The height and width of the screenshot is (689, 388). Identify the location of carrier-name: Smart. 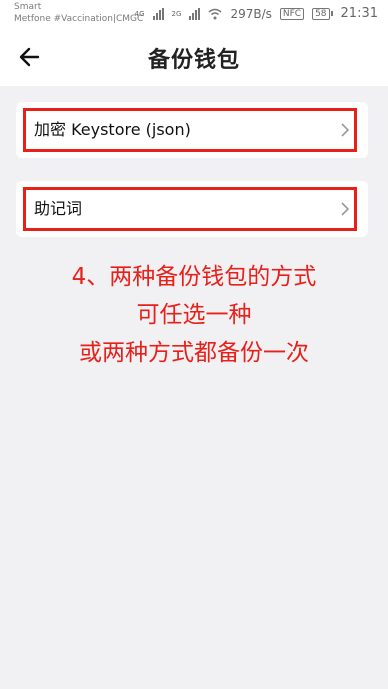
(28, 7).